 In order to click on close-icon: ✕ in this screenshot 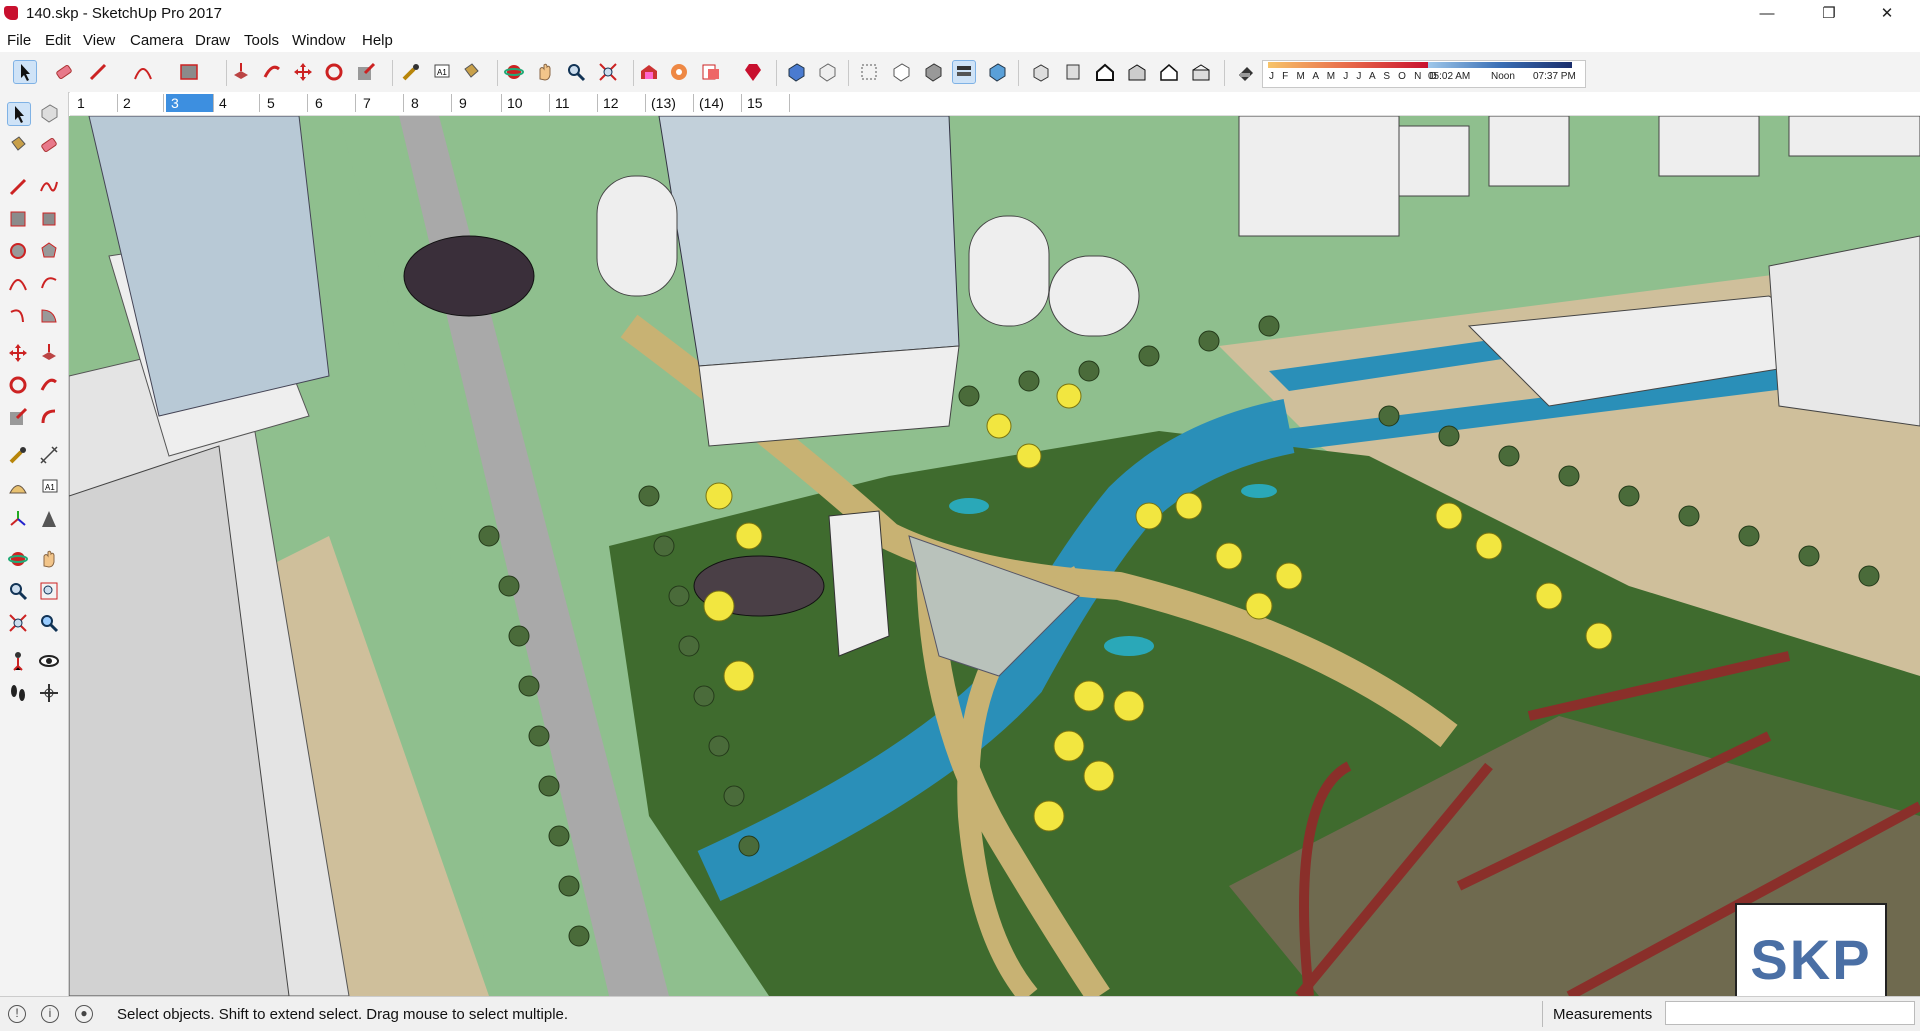, I will do `click(1887, 14)`.